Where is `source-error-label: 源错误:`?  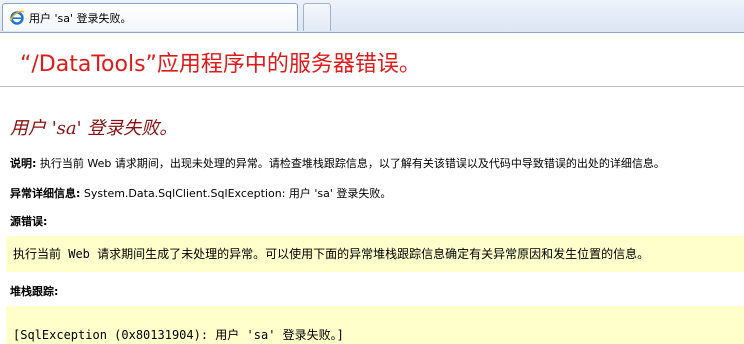
source-error-label: 源错误: is located at coordinates (29, 221).